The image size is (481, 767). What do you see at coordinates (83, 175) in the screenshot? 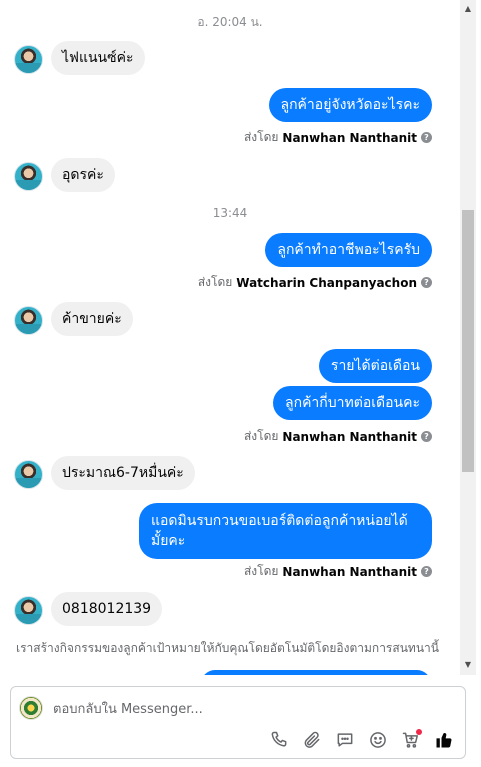
I see `incoming-message: อุดรค่ะ` at bounding box center [83, 175].